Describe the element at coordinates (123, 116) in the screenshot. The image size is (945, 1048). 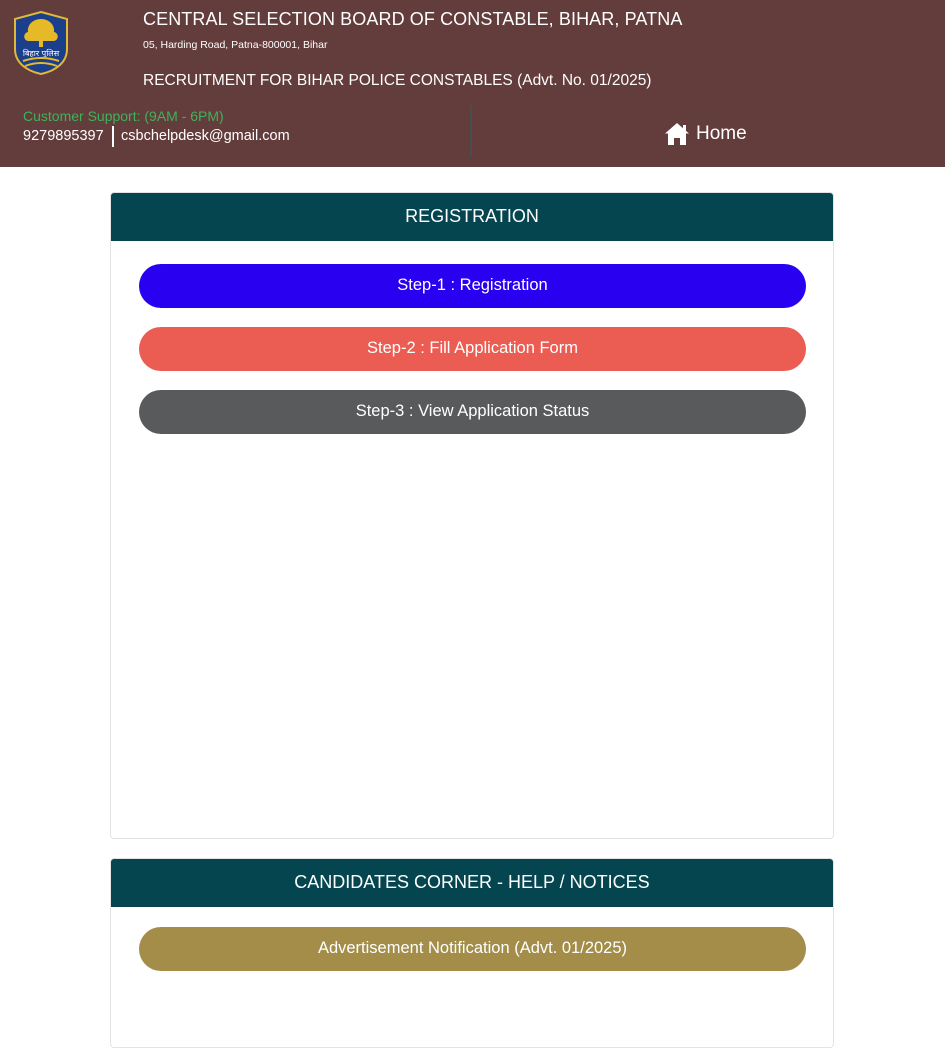
I see `support-label: Customer Support: (9AM - 6PM)` at that location.